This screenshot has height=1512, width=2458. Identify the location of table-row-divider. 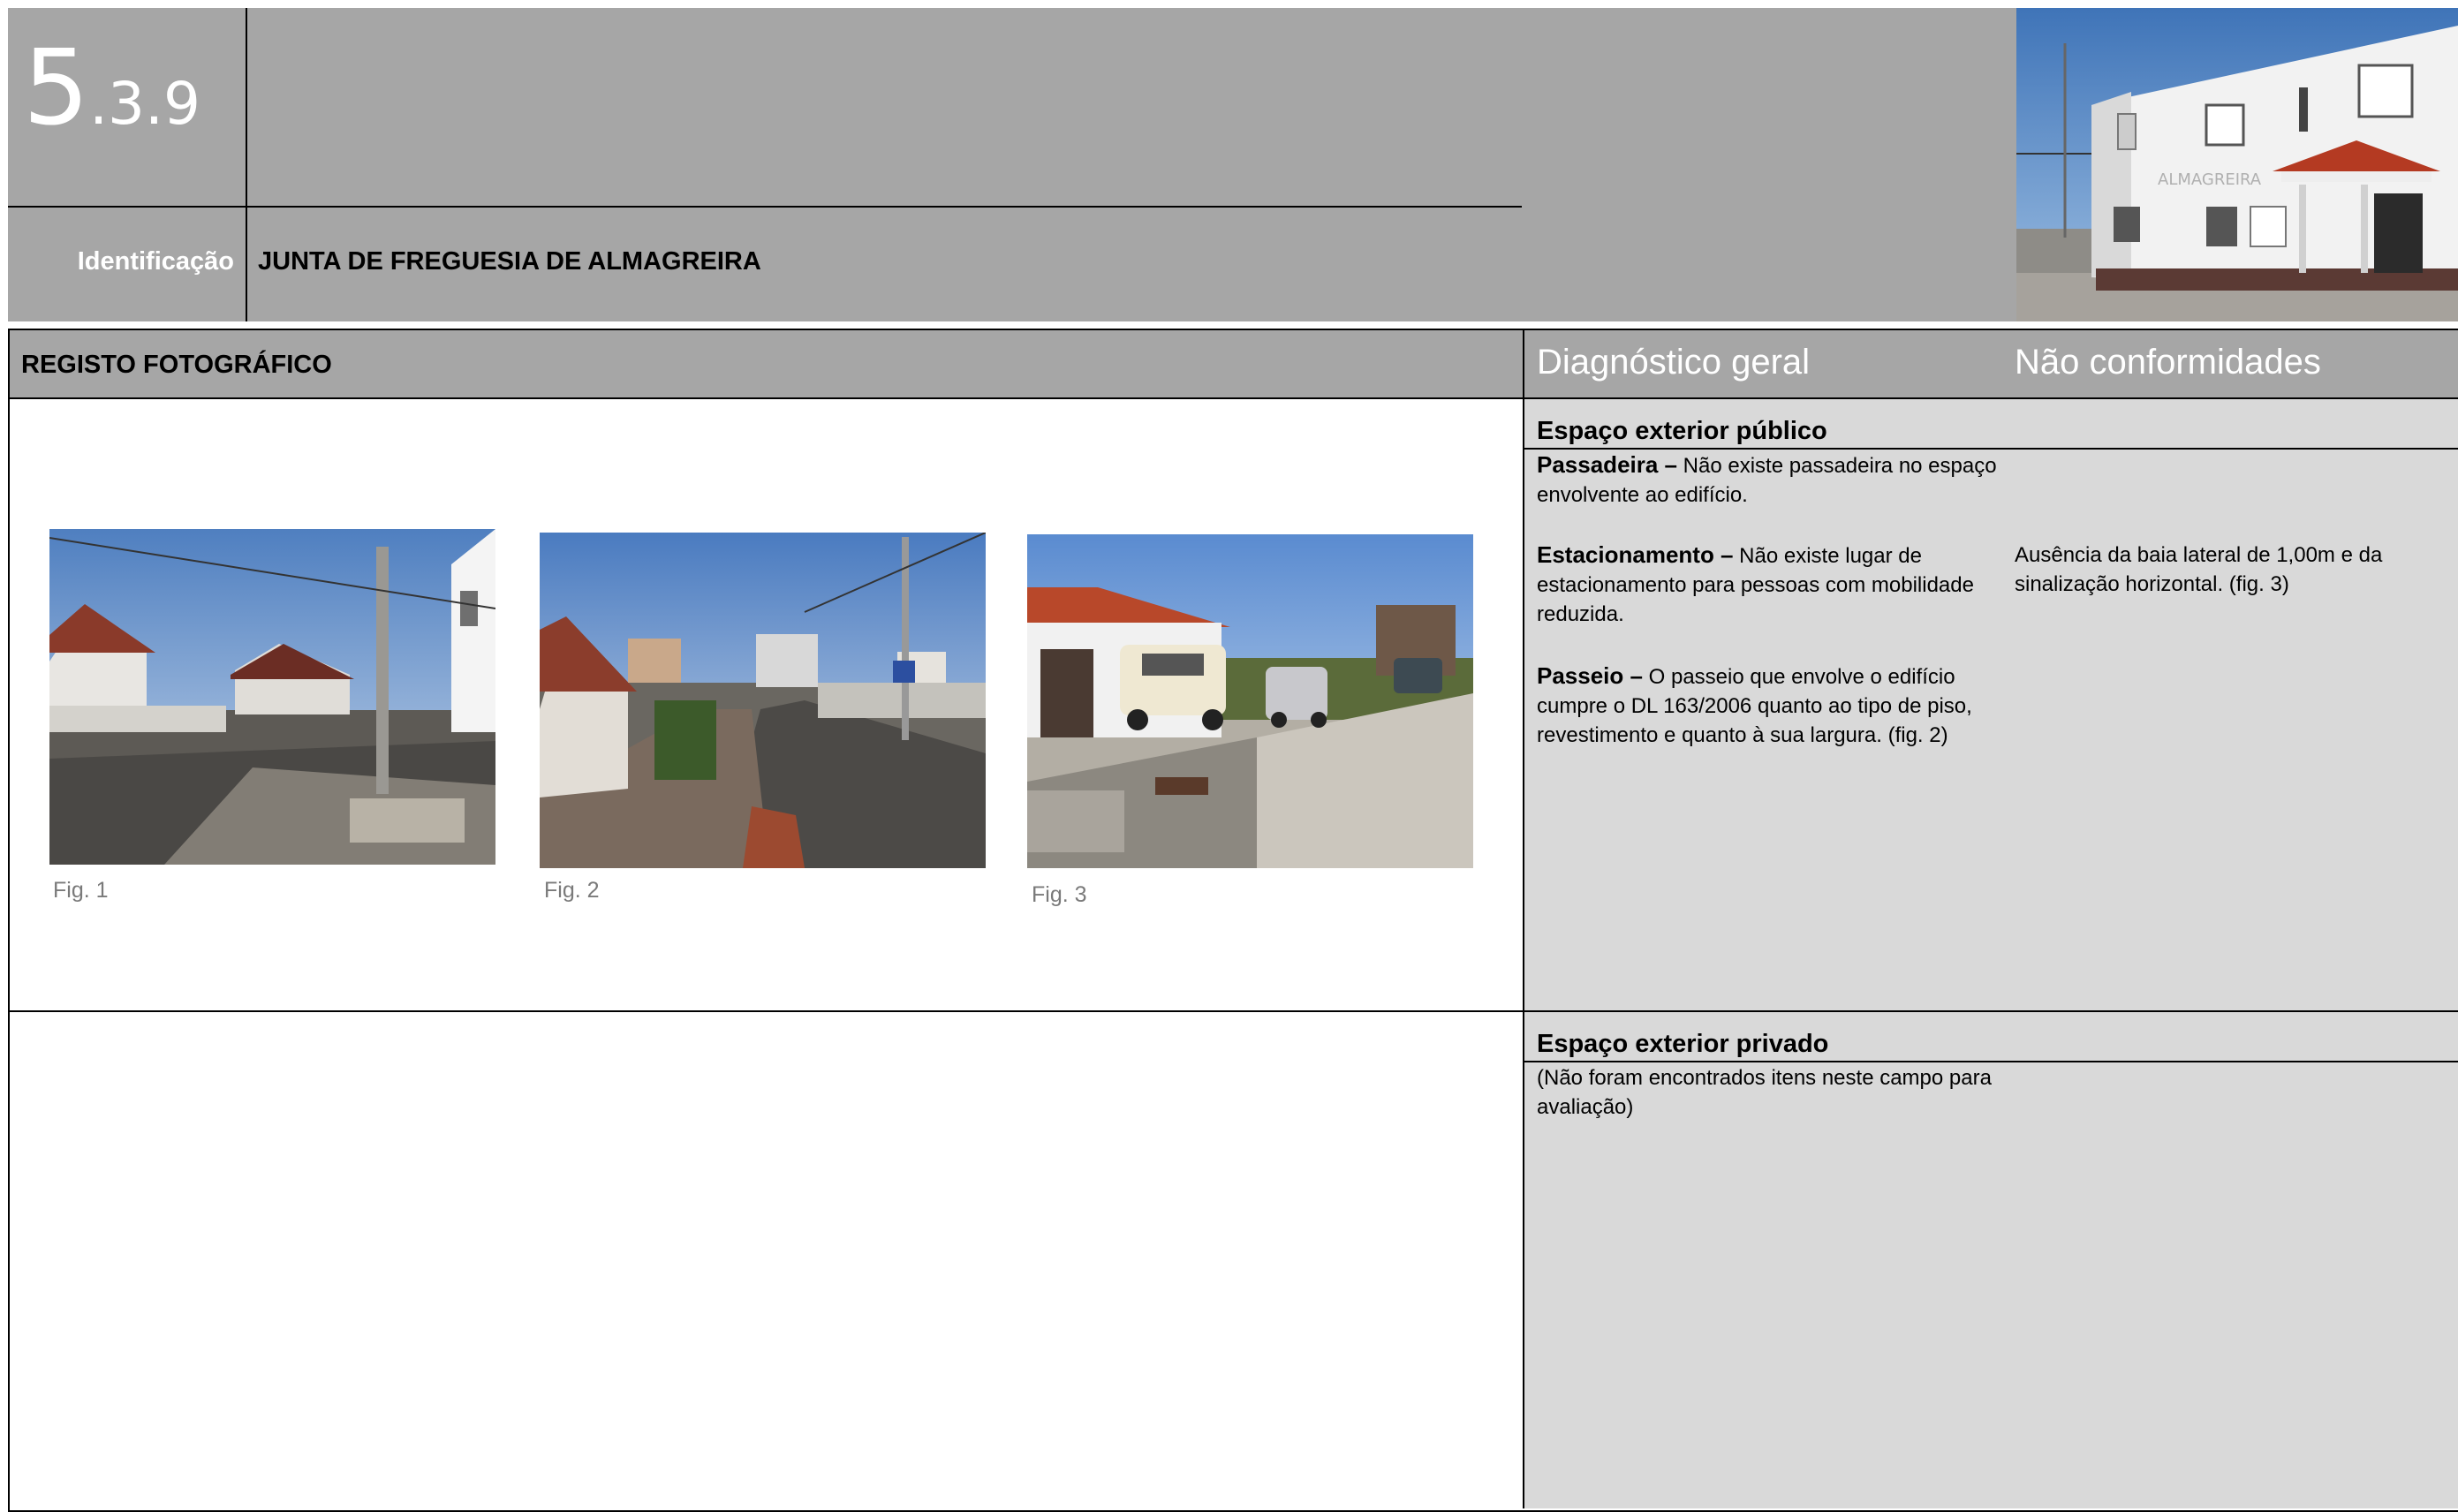
(1233, 1011).